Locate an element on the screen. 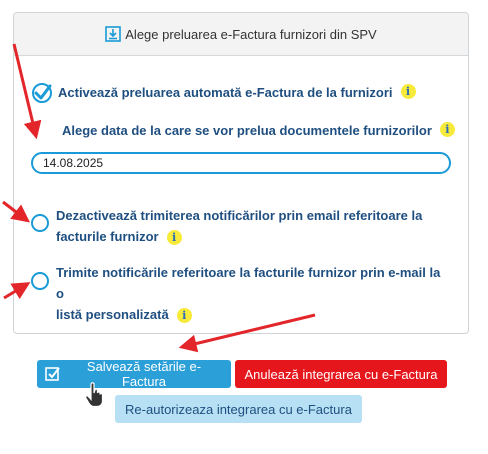  custom-list-line2: listă personalizată is located at coordinates (112, 314).